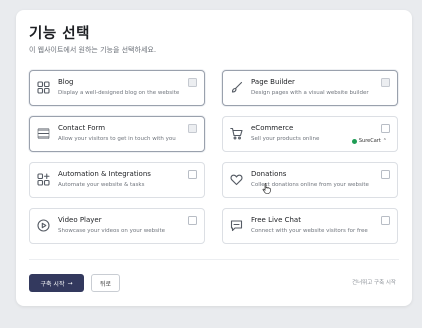  I want to click on arrow-right-icon: →, so click(70, 283).